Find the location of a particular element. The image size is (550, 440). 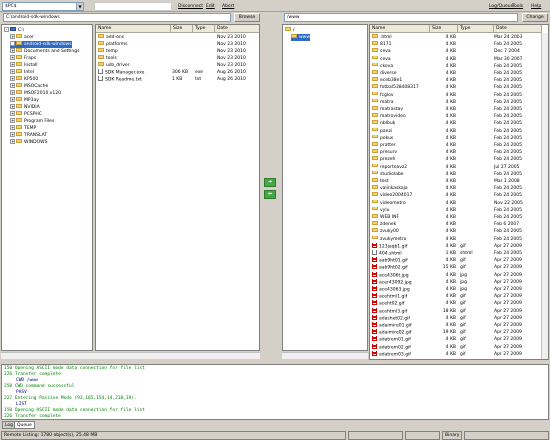

remote-folder-tree: / www is located at coordinates (325, 187).